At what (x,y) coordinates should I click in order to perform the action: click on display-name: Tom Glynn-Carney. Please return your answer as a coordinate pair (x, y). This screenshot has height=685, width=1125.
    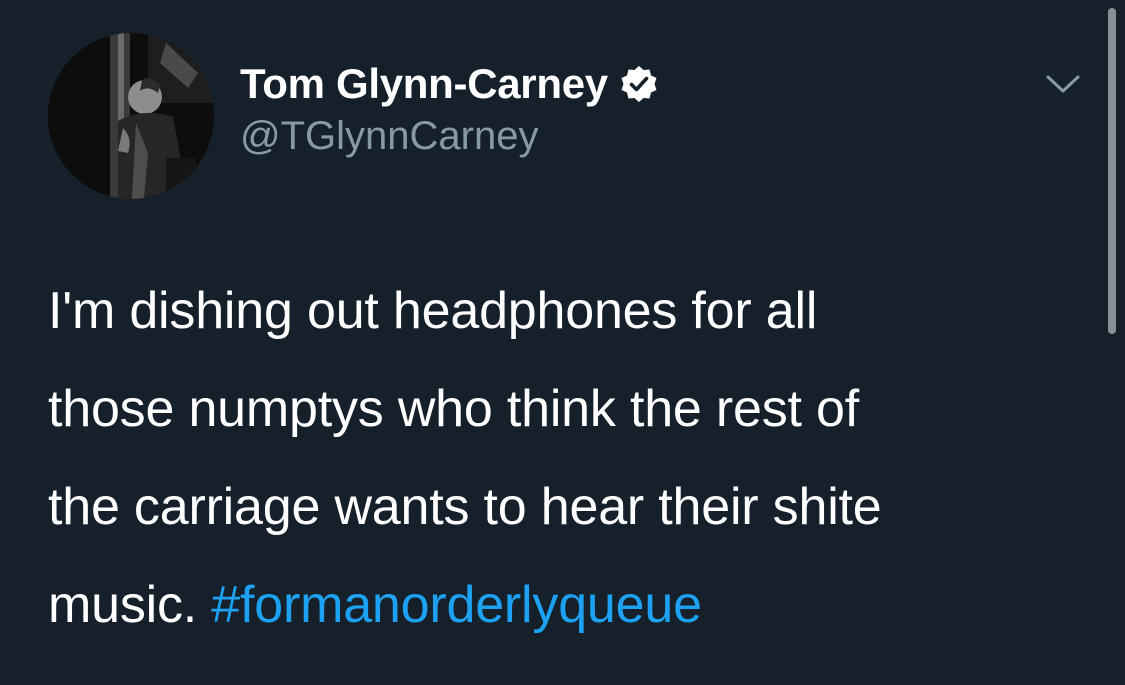
    Looking at the image, I should click on (424, 84).